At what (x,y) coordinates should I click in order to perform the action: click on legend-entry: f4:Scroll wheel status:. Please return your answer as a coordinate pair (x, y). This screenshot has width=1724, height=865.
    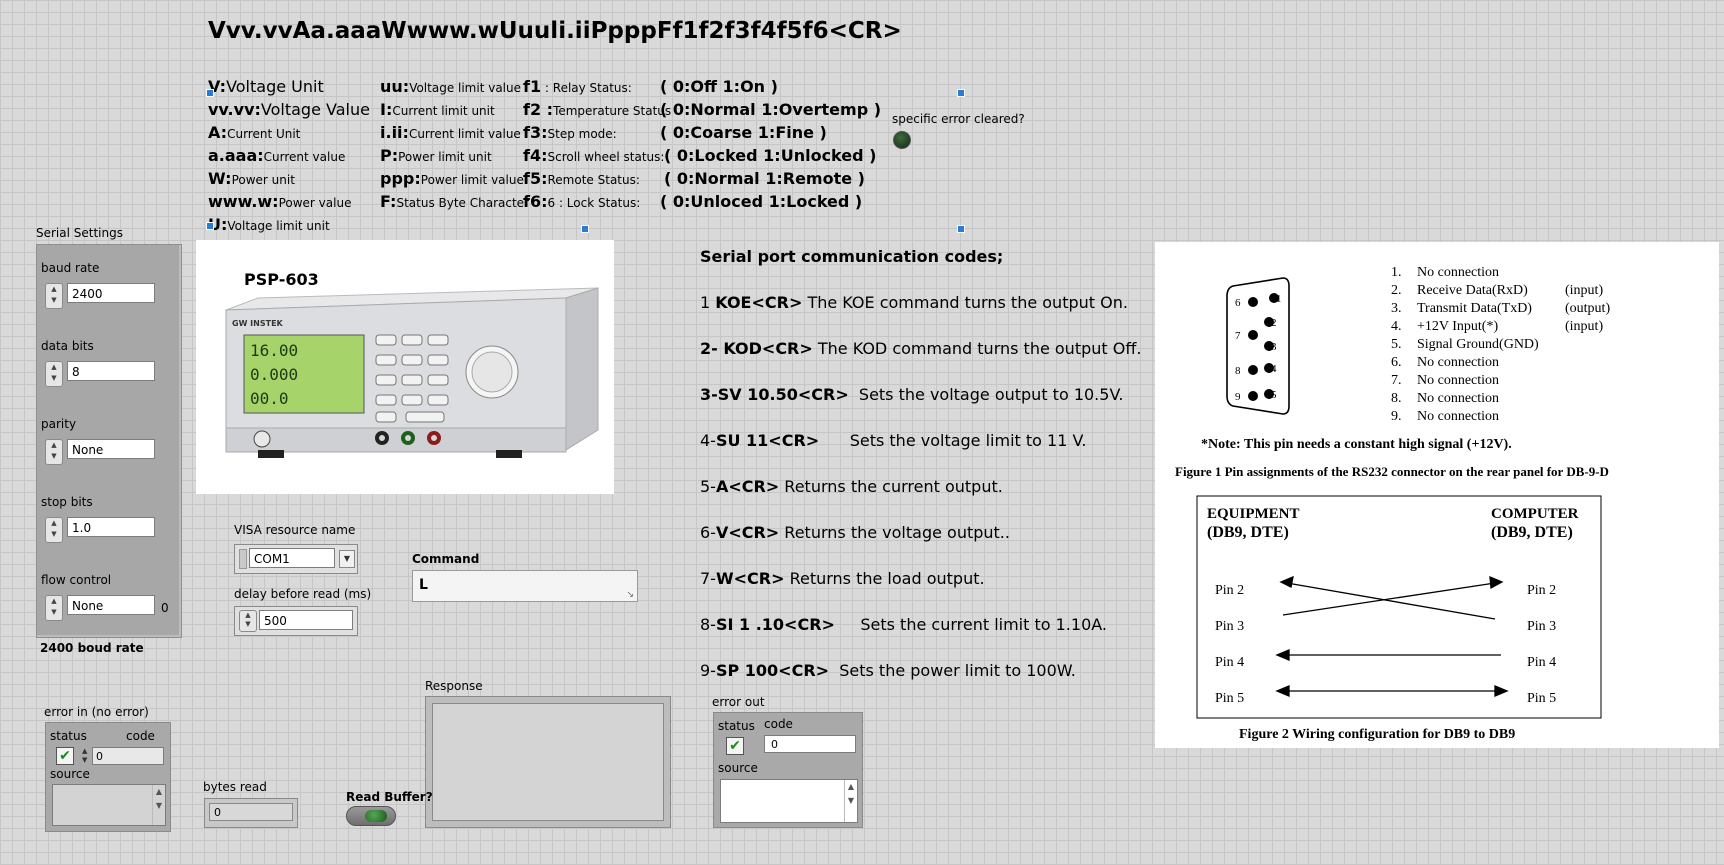
    Looking at the image, I should click on (593, 155).